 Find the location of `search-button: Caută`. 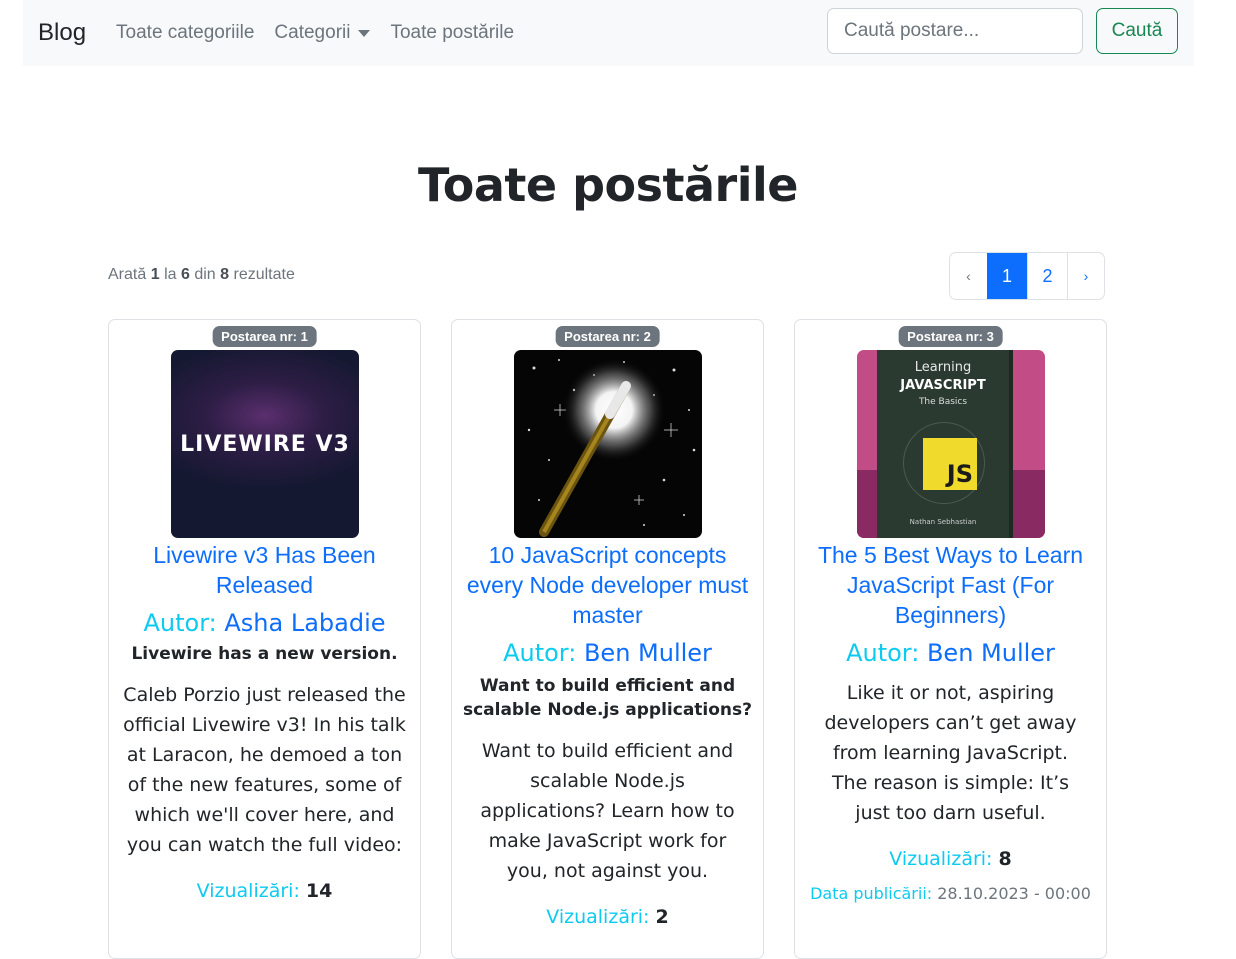

search-button: Caută is located at coordinates (1137, 31).